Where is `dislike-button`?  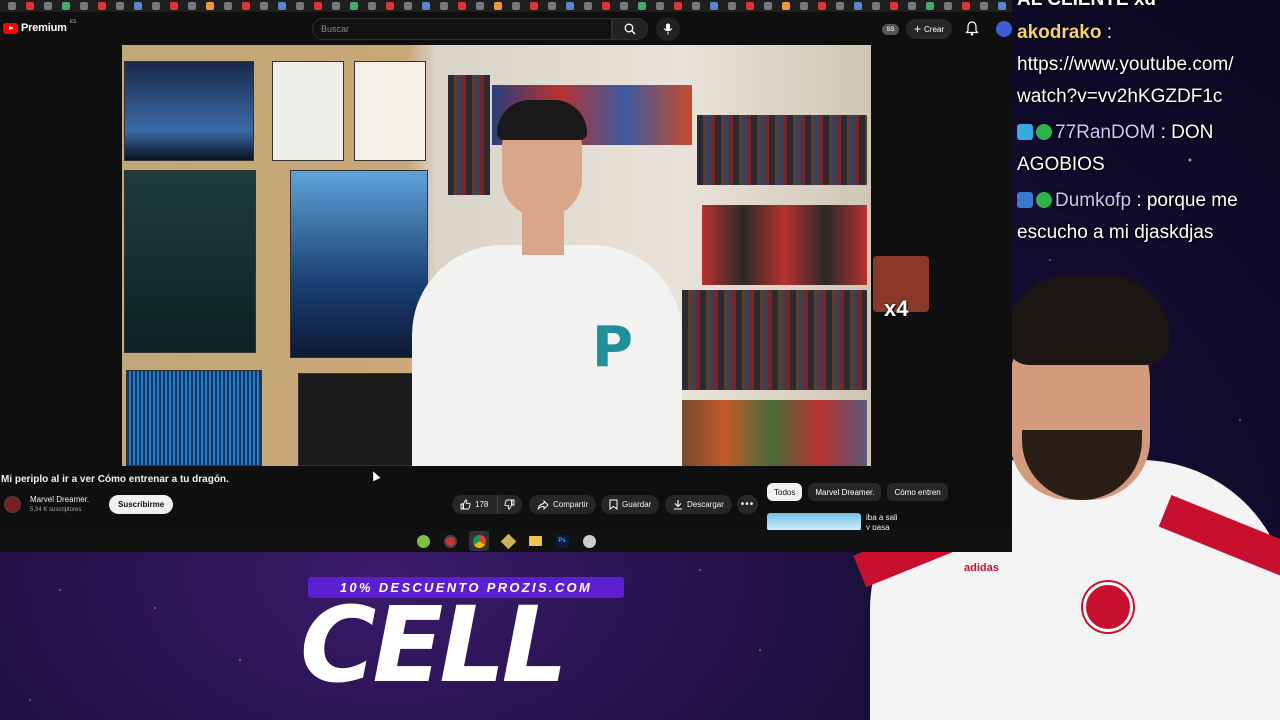
dislike-button is located at coordinates (509, 504).